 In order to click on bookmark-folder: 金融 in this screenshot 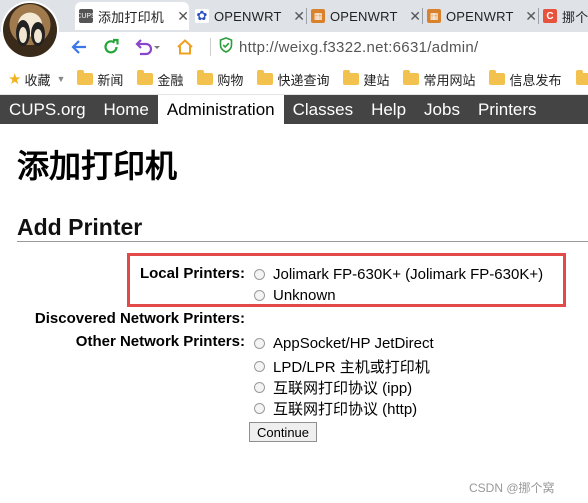, I will do `click(160, 79)`.